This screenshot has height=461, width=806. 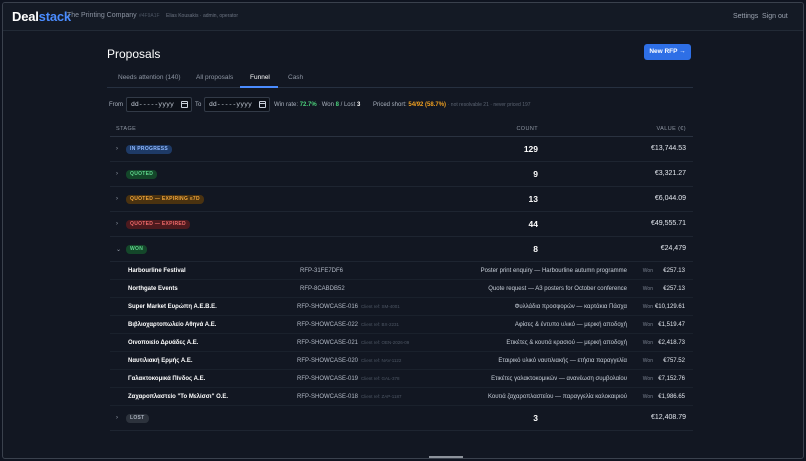 What do you see at coordinates (380, 378) in the screenshot?
I see `client-ref: Client ref: GAL-378` at bounding box center [380, 378].